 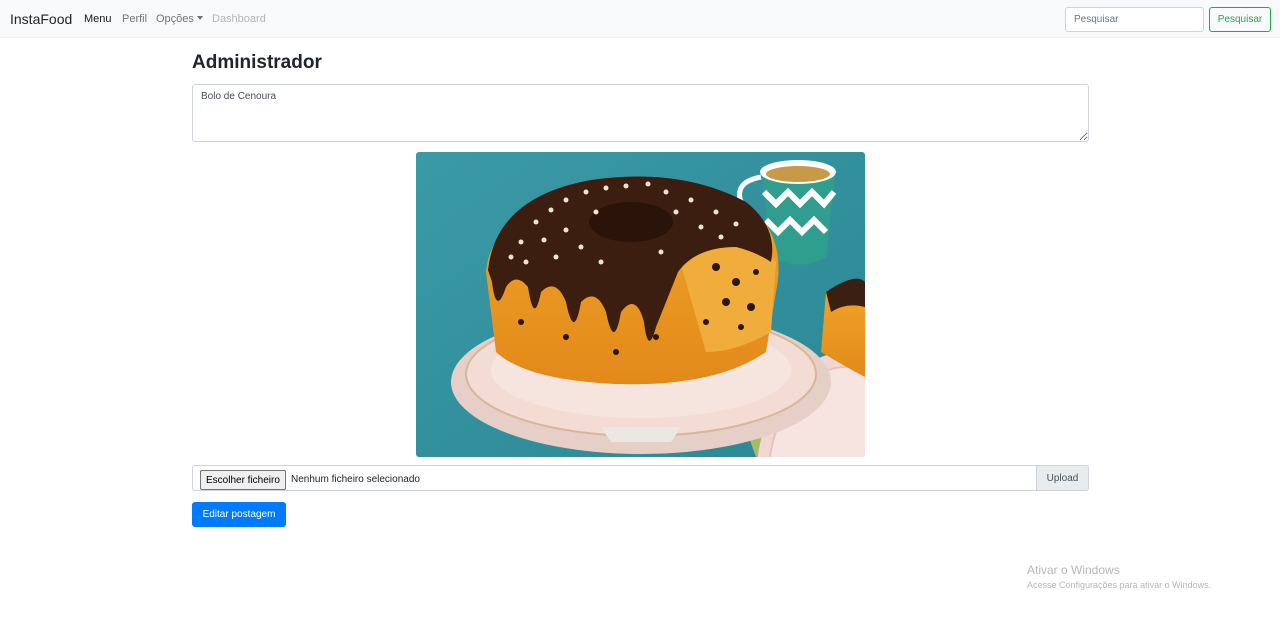 What do you see at coordinates (134, 19) in the screenshot?
I see `nav-link-perfil: Perfil` at bounding box center [134, 19].